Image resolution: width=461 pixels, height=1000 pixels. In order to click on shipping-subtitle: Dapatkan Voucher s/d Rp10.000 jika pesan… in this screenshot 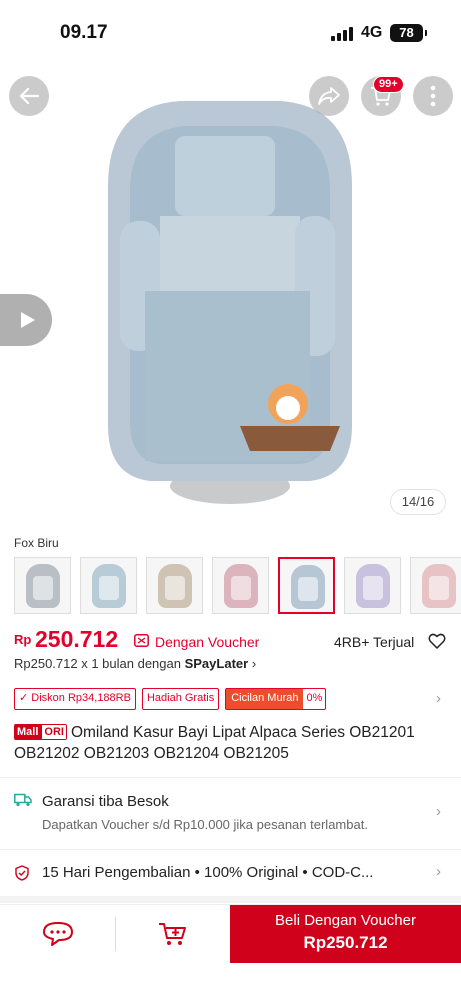, I will do `click(205, 824)`.